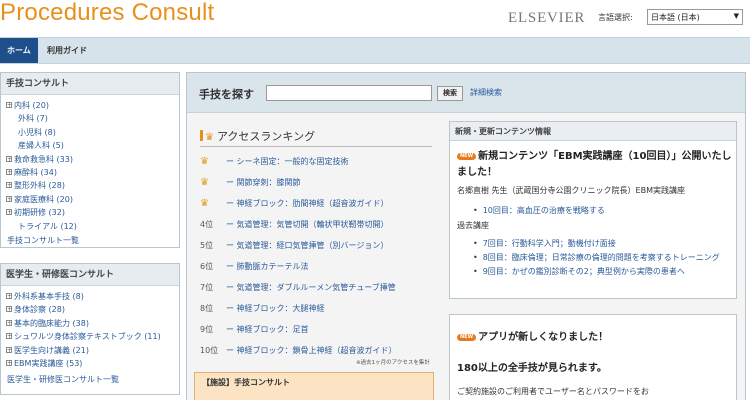 This screenshot has height=400, width=750. I want to click on ranking-item: 6位 ー 肺動脈カテーテル法, so click(254, 268).